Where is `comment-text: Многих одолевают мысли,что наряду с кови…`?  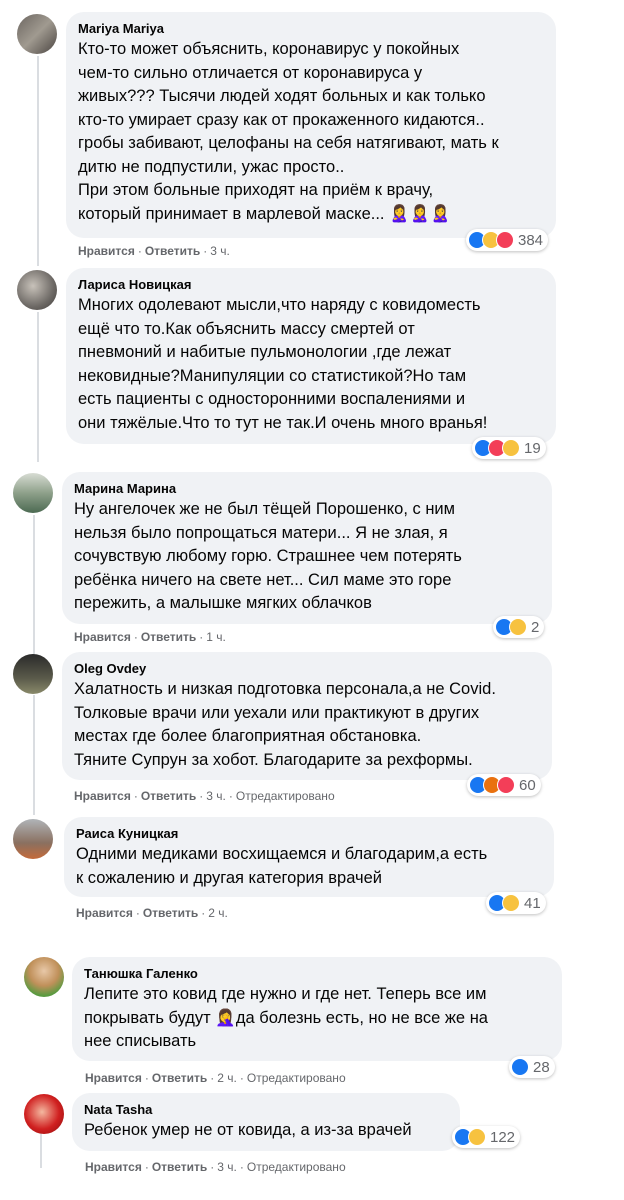
comment-text: Многих одолевают мысли,что наряду с кови… is located at coordinates (283, 364).